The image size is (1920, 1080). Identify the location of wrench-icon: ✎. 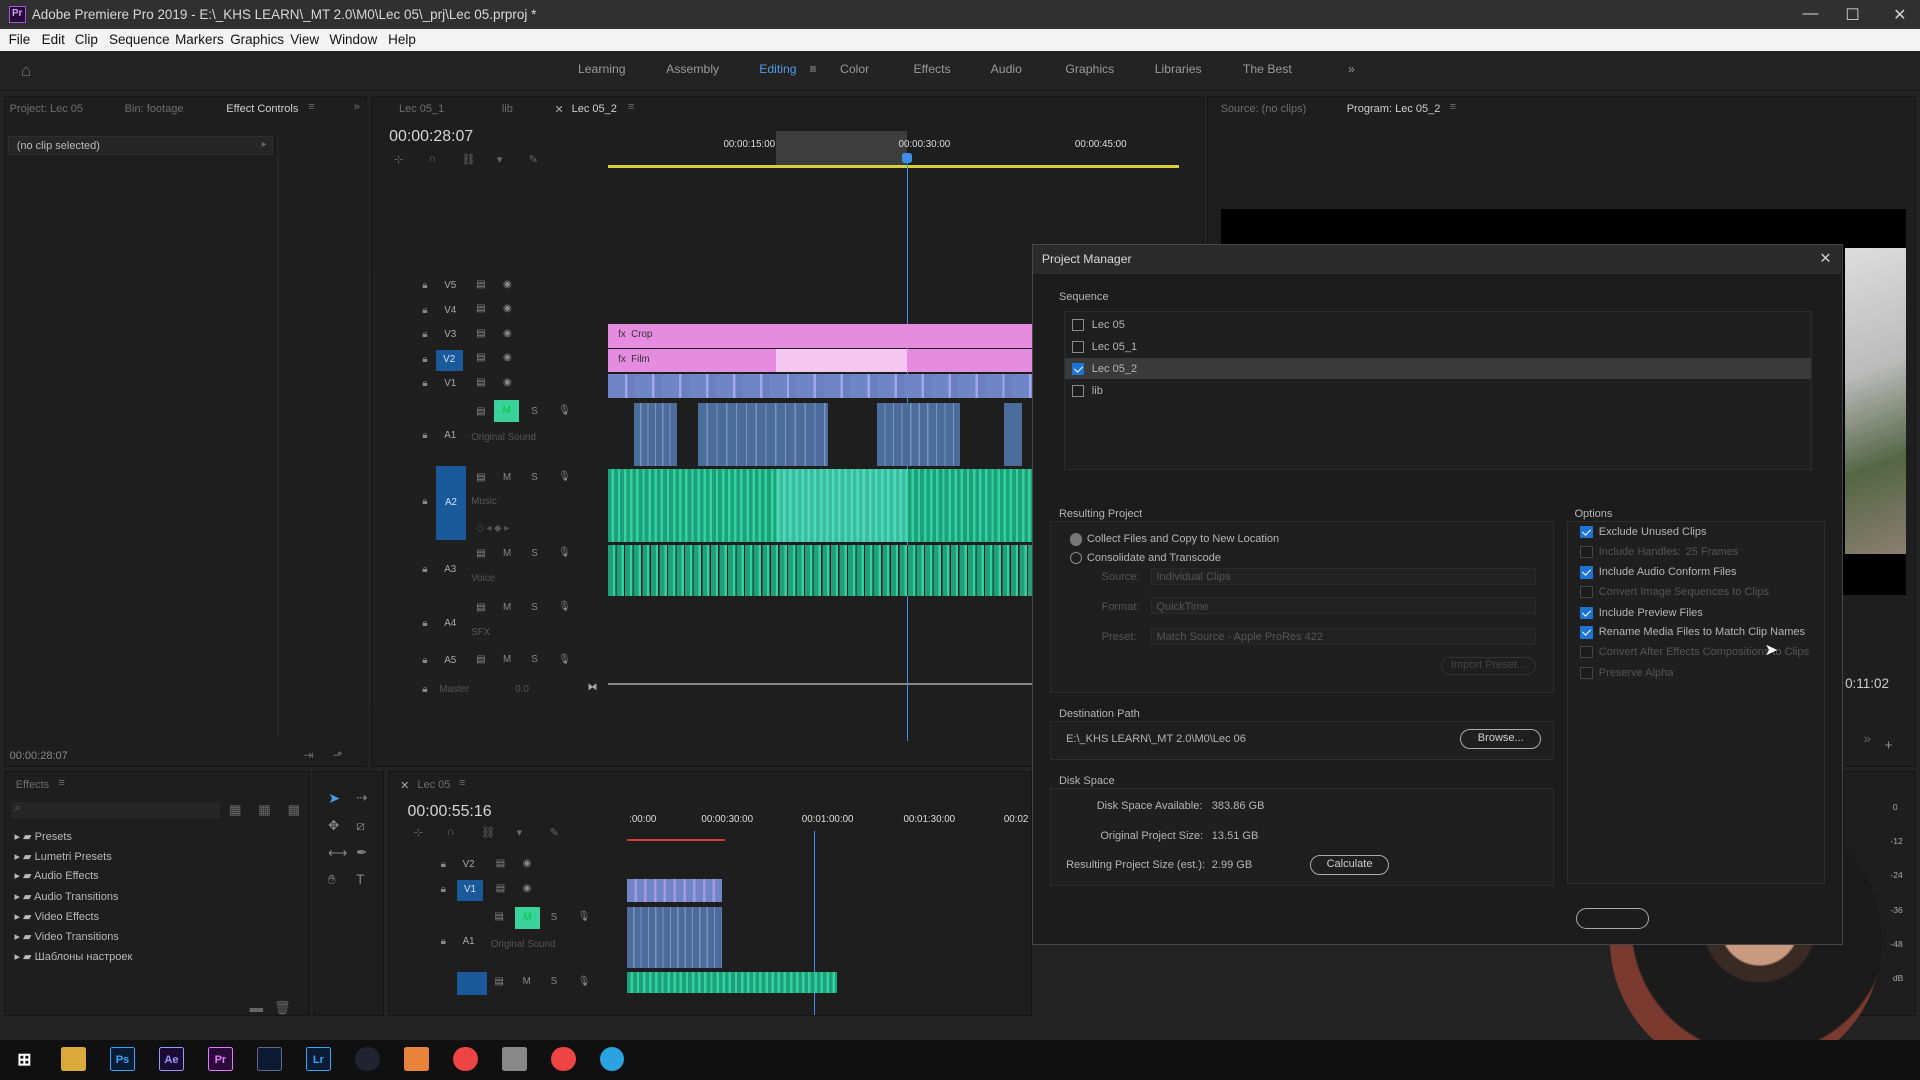
(554, 832).